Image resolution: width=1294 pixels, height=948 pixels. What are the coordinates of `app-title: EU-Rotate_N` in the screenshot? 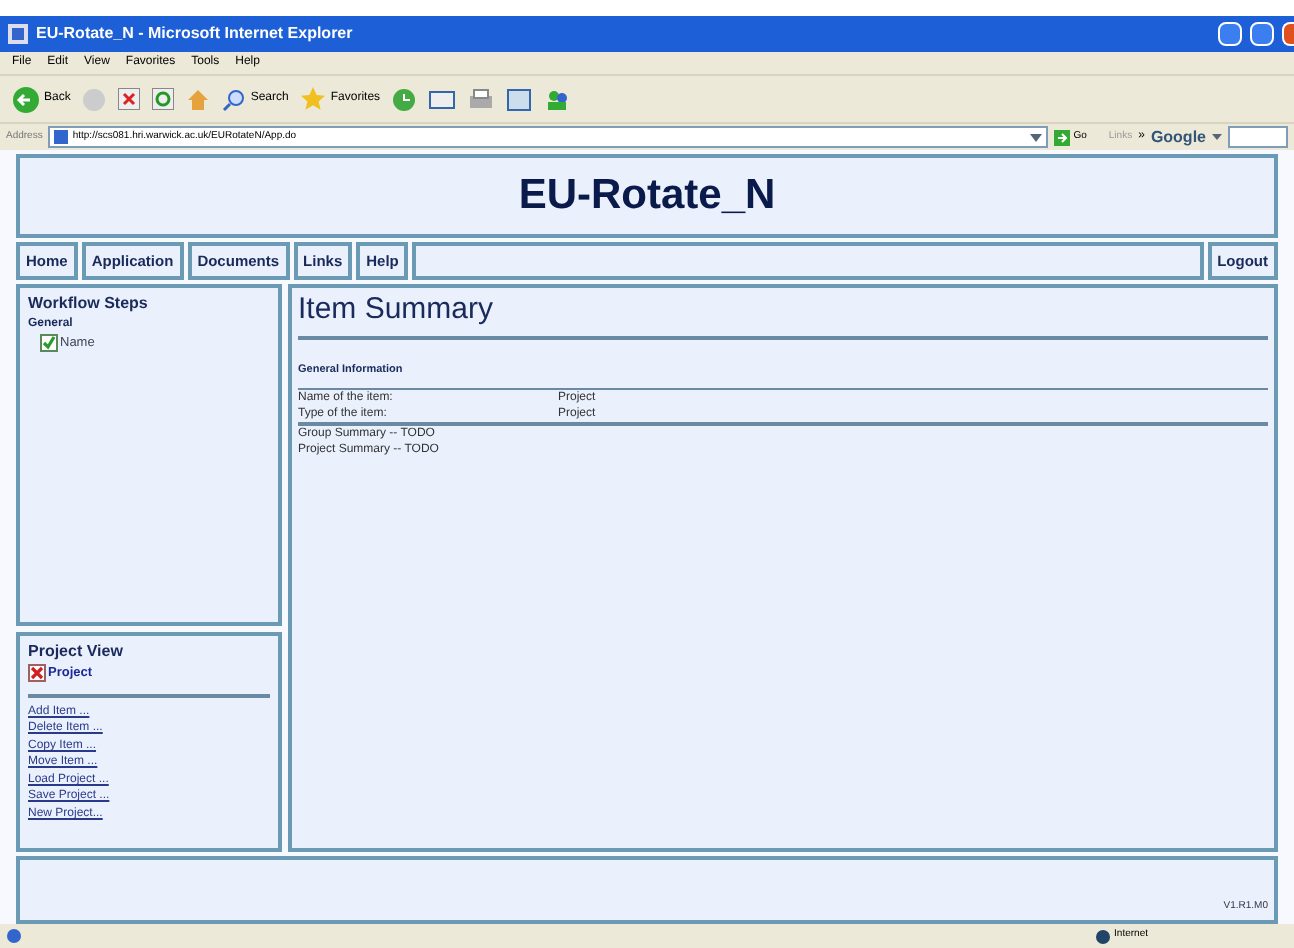 It's located at (647, 196).